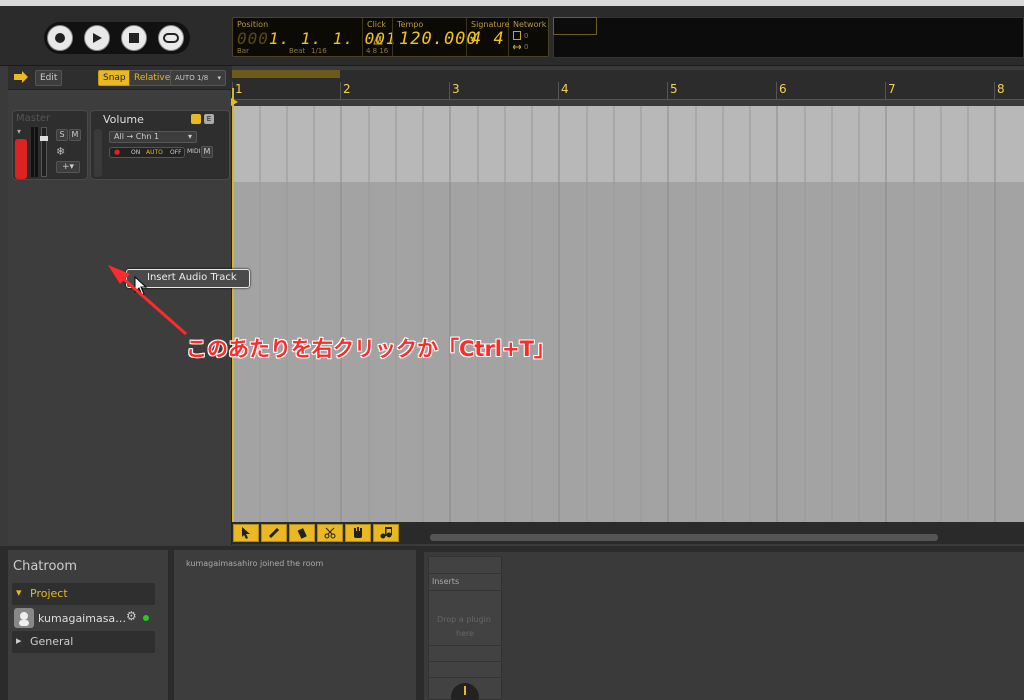 The height and width of the screenshot is (700, 1024). Describe the element at coordinates (456, 89) in the screenshot. I see `bar-number: 3` at that location.